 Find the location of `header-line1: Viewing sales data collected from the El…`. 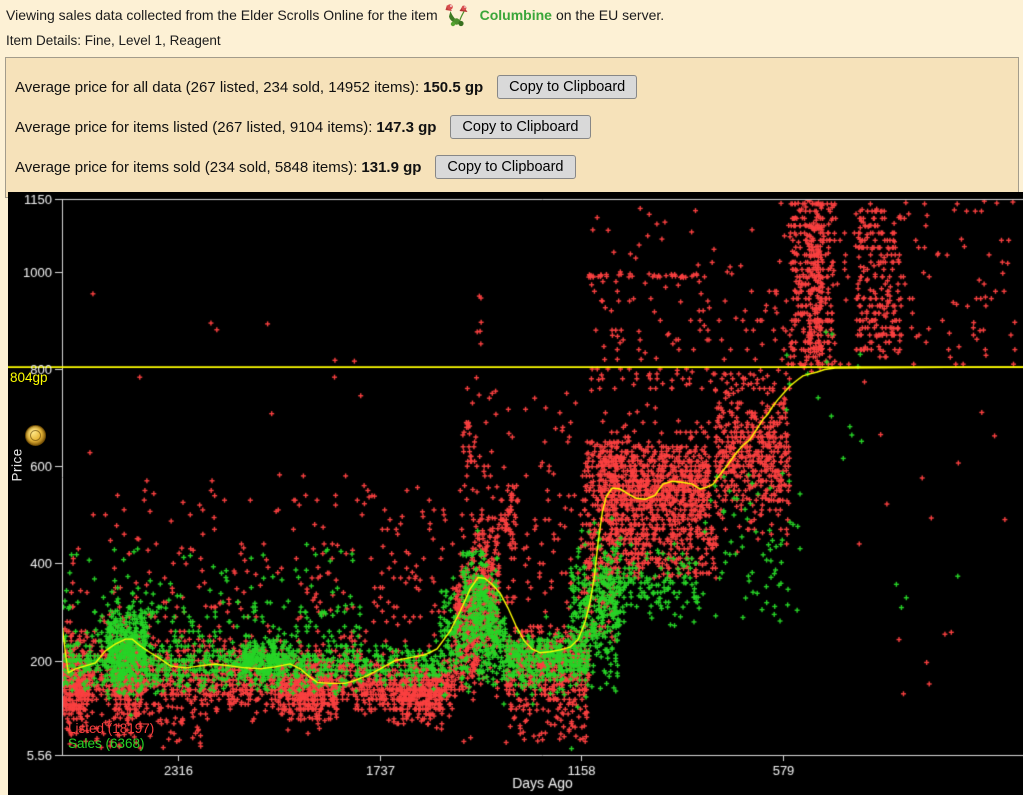

header-line1: Viewing sales data collected from the El… is located at coordinates (514, 15).